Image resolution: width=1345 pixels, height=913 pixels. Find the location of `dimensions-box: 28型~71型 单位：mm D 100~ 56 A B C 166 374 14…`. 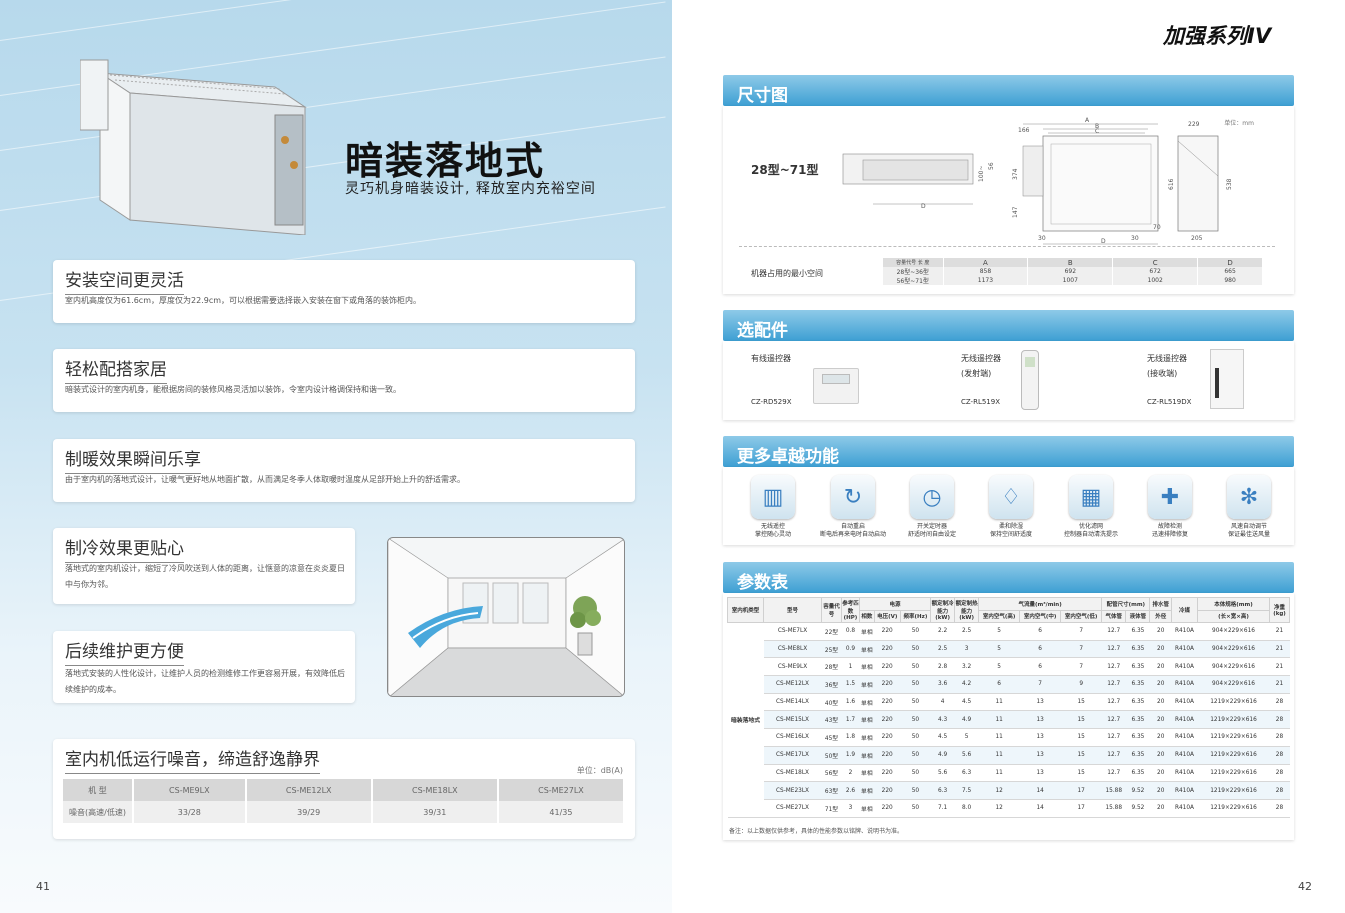

dimensions-box: 28型~71型 单位：mm D 100~ 56 A B C 166 374 14… is located at coordinates (1008, 200).